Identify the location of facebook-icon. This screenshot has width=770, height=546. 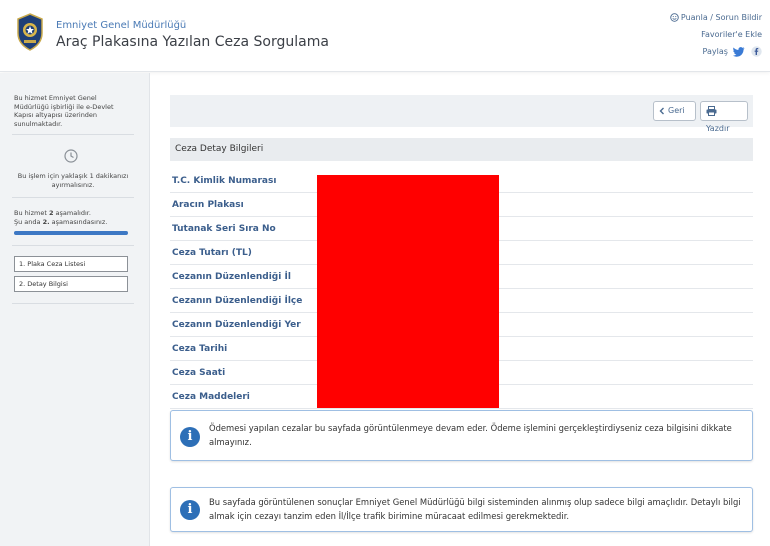
(756, 51).